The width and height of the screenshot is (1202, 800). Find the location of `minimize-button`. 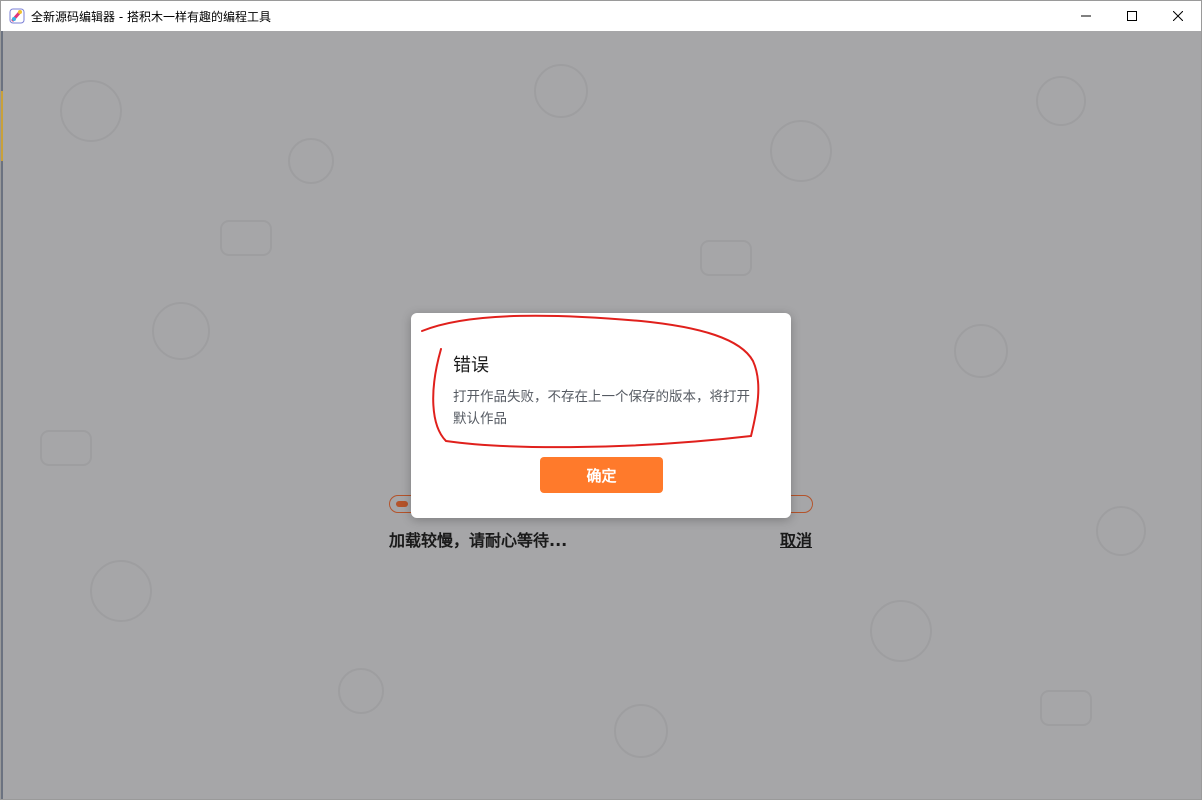

minimize-button is located at coordinates (1086, 16).